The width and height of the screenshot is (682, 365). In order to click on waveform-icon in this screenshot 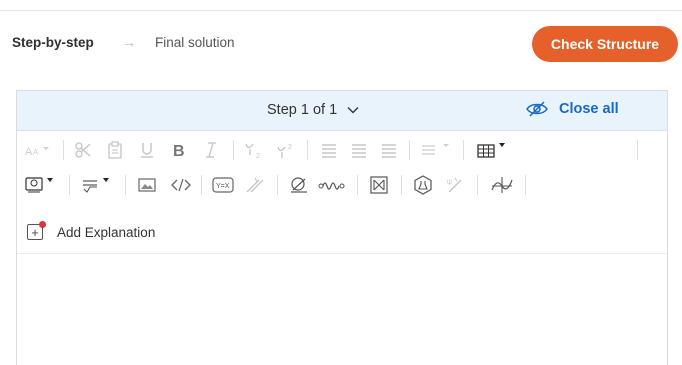, I will do `click(332, 185)`.